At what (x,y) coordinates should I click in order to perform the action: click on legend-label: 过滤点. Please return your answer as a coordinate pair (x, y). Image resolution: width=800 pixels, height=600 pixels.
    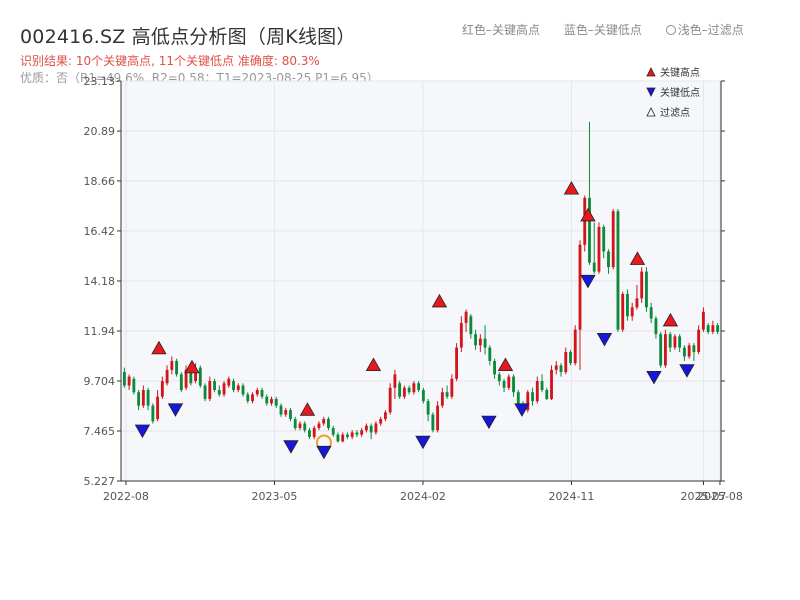
    Looking at the image, I should click on (675, 112).